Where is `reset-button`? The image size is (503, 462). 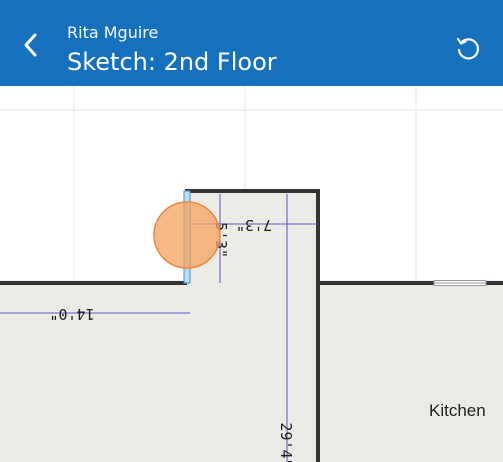
reset-button is located at coordinates (468, 48).